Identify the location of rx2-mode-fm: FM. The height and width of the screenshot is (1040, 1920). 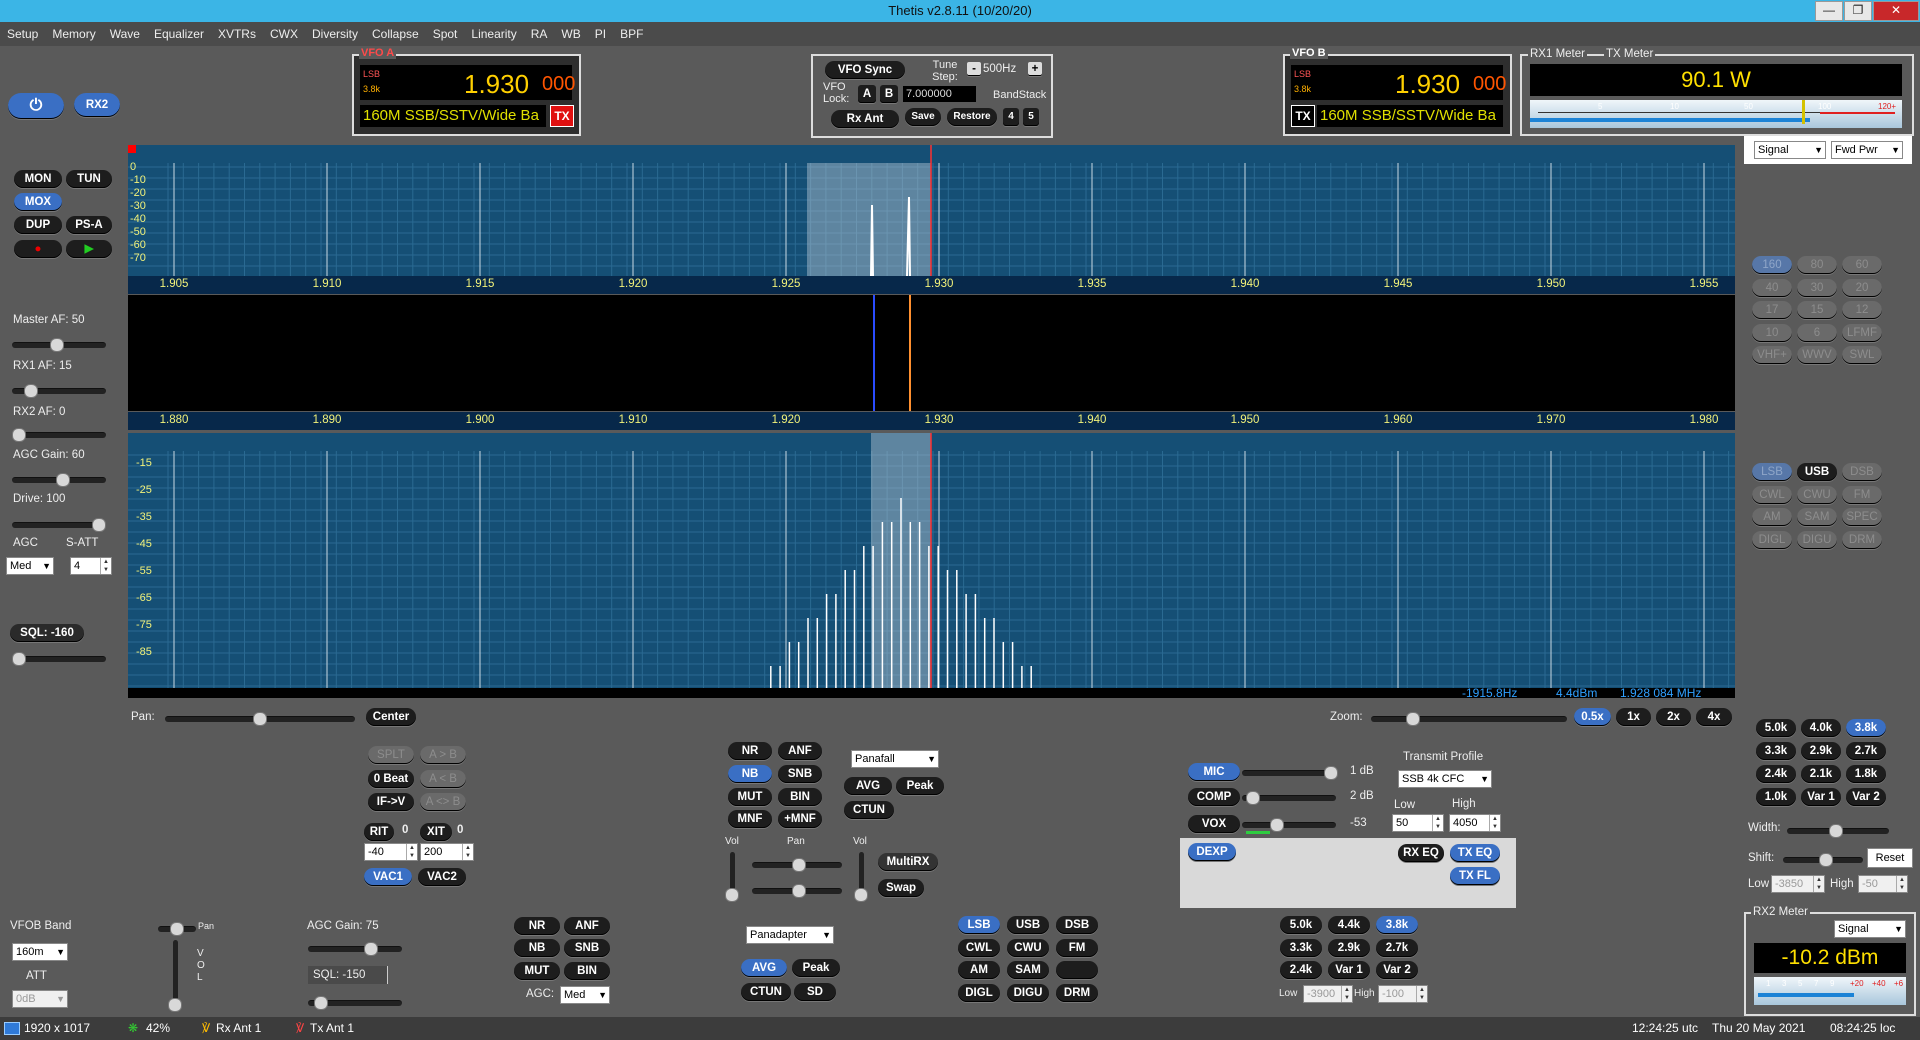
(1077, 947).